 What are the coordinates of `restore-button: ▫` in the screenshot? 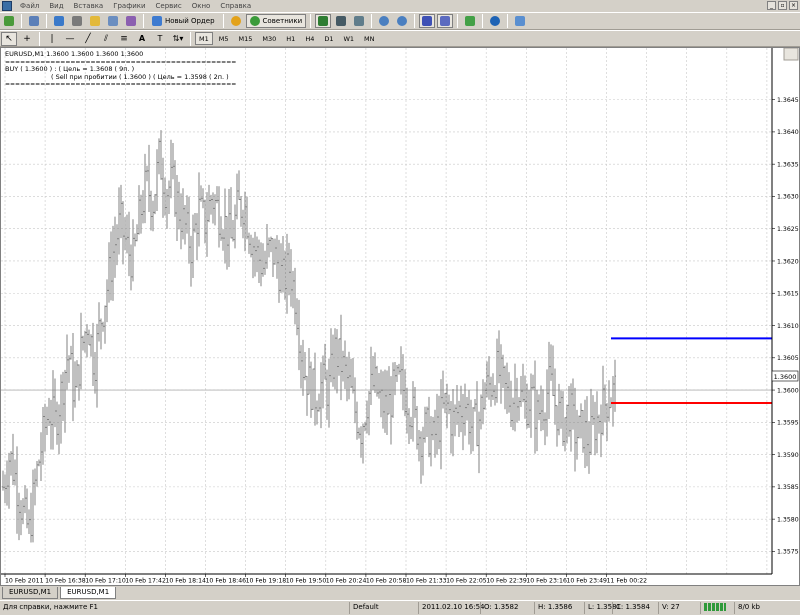 It's located at (782, 5).